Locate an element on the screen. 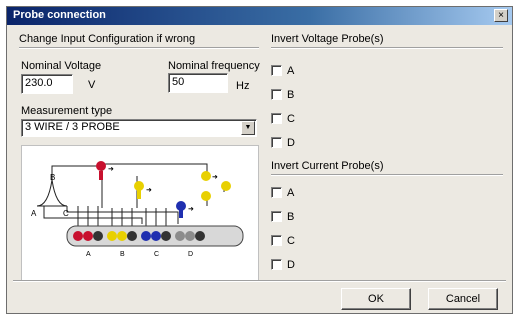 This screenshot has height=320, width=519. wiring-diagram-svg: B A C ➜ ➜ ➜ ➜ A B C D is located at coordinates (137, 209).